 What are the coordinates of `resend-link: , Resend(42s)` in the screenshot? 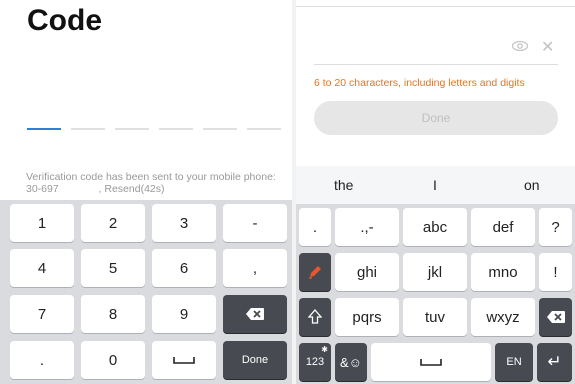 It's located at (132, 189).